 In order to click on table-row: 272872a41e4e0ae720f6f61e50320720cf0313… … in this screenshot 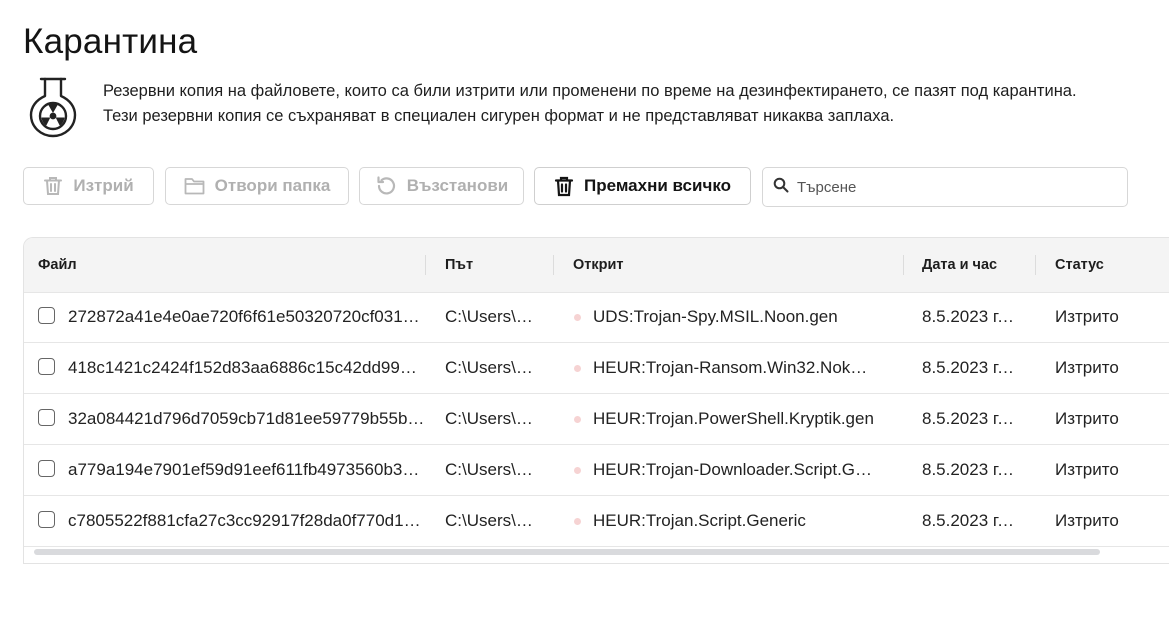, I will do `click(596, 317)`.